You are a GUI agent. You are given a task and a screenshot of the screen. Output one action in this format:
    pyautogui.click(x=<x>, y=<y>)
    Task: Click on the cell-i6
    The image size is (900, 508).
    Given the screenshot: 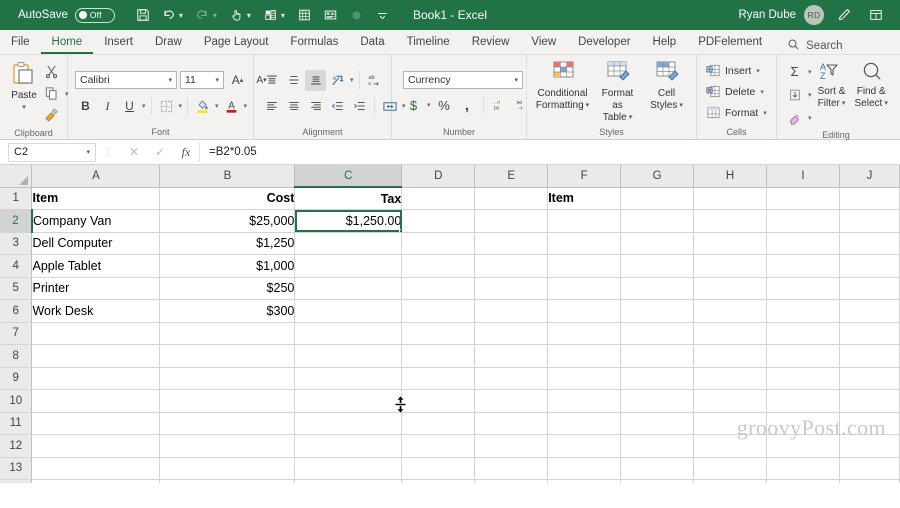 What is the action you would take?
    pyautogui.click(x=803, y=311)
    